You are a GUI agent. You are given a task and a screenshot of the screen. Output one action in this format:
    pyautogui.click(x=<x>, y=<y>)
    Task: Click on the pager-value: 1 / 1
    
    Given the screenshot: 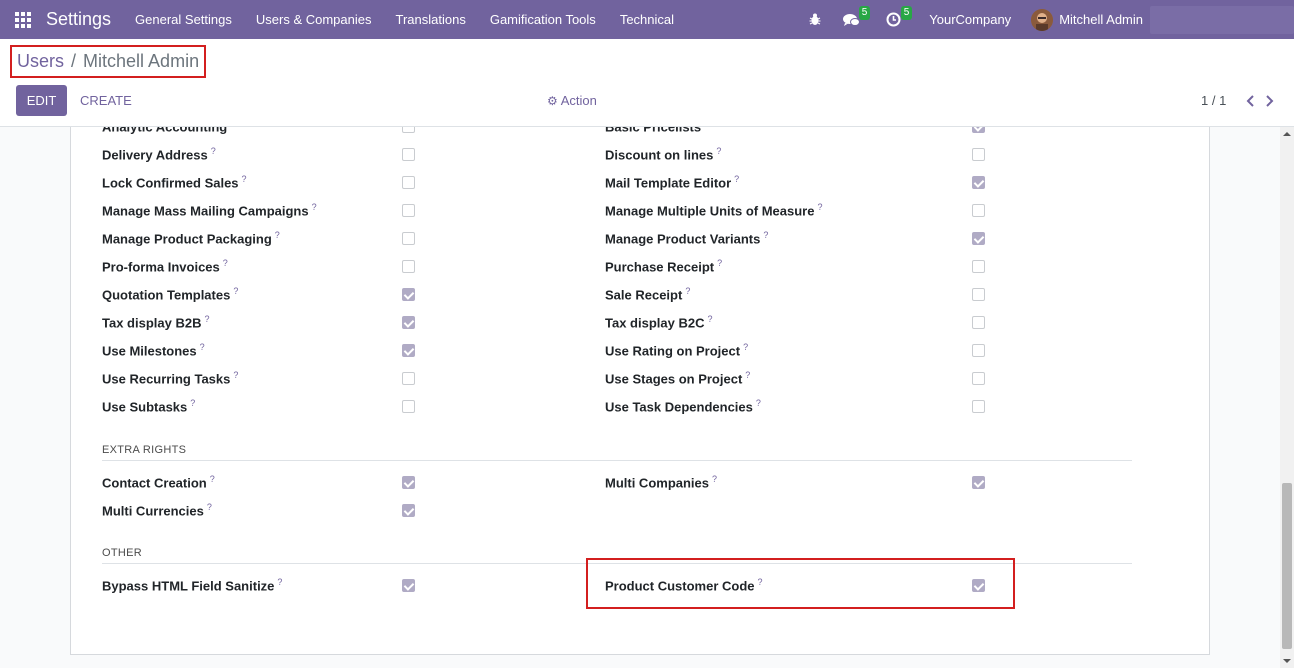 What is the action you would take?
    pyautogui.click(x=1213, y=100)
    